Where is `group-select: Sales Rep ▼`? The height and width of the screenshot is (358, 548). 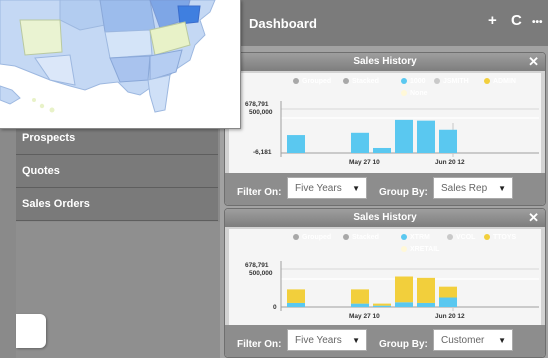 group-select: Sales Rep ▼ is located at coordinates (473, 188).